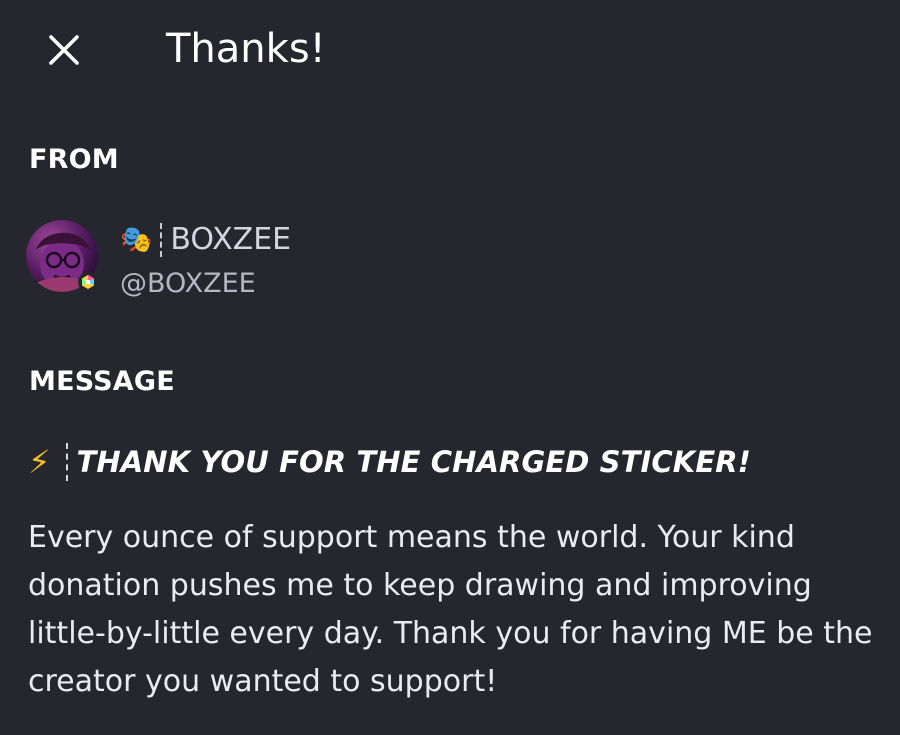 The height and width of the screenshot is (735, 900). I want to click on message-section-label: MESSAGE, so click(102, 381).